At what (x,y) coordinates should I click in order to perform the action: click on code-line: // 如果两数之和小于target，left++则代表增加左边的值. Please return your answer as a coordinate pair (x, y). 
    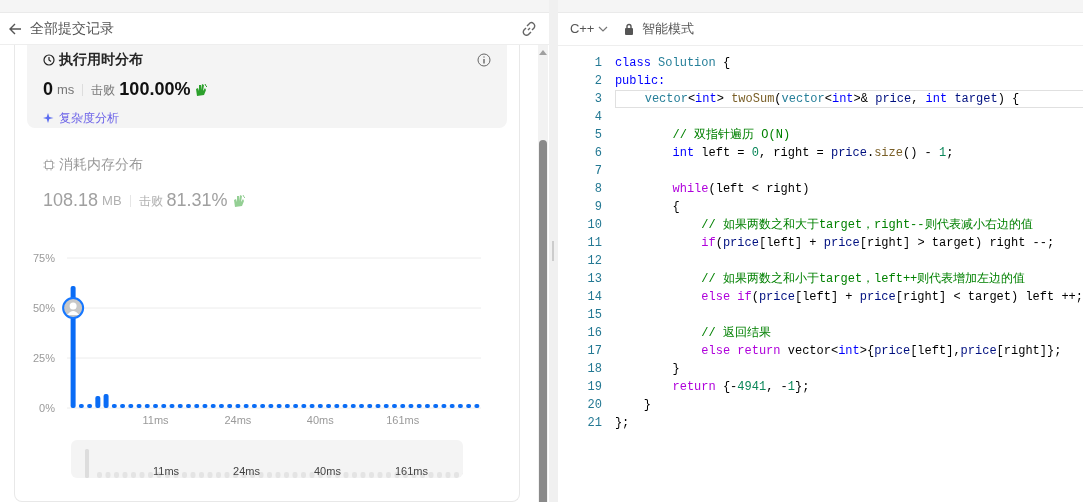
    Looking at the image, I should click on (863, 279).